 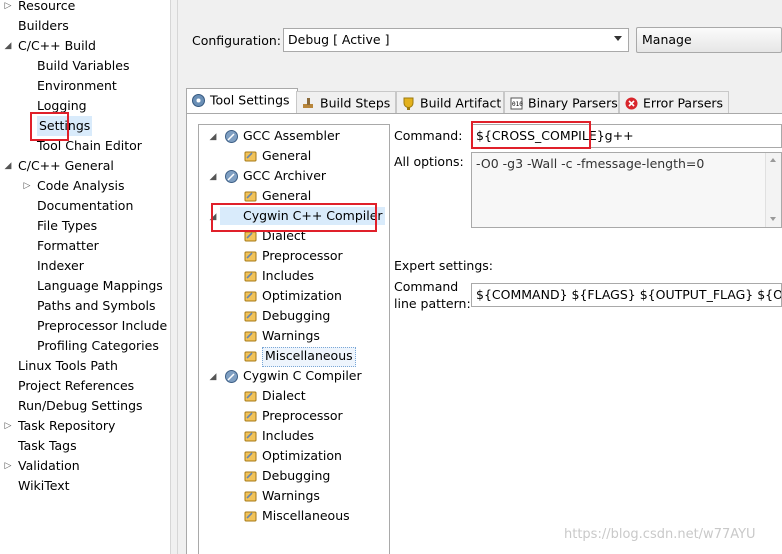 What do you see at coordinates (443, 265) in the screenshot?
I see `expert-settings-label: Expert settings:` at bounding box center [443, 265].